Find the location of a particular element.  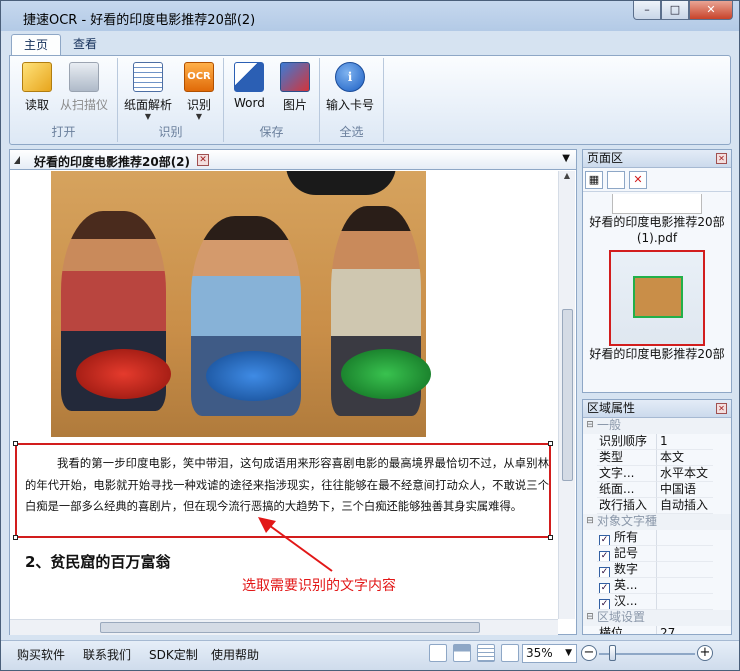

enter-card-button: i 输入卡号 is located at coordinates (350, 87).